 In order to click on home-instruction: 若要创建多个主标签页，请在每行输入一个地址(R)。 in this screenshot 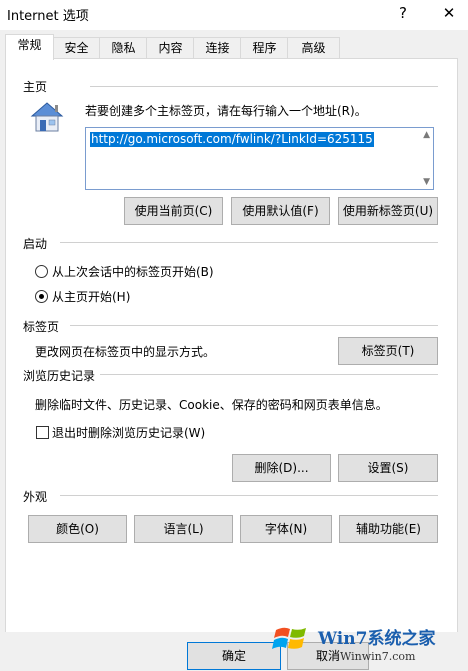, I will do `click(226, 111)`.